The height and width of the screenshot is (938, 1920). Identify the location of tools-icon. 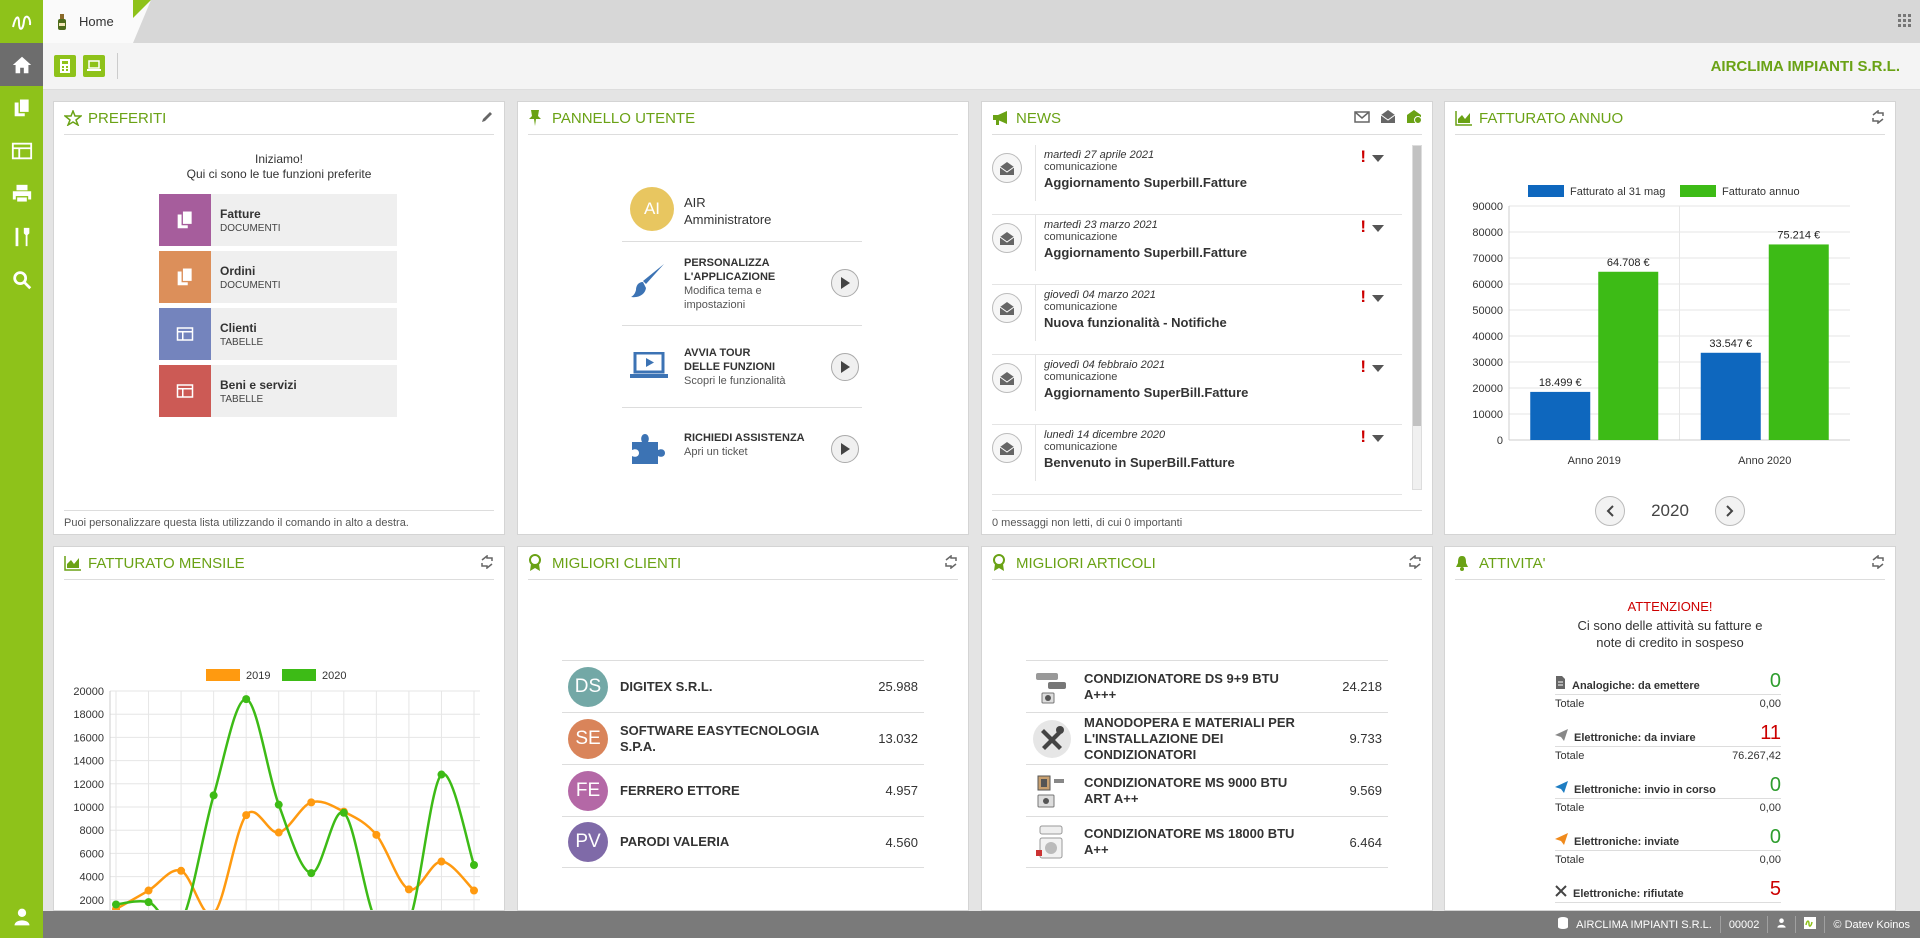
(1052, 739).